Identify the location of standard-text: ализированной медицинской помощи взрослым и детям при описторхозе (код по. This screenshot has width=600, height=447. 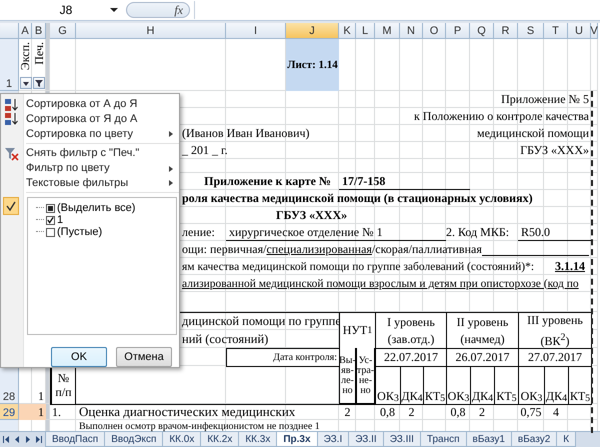
(380, 284).